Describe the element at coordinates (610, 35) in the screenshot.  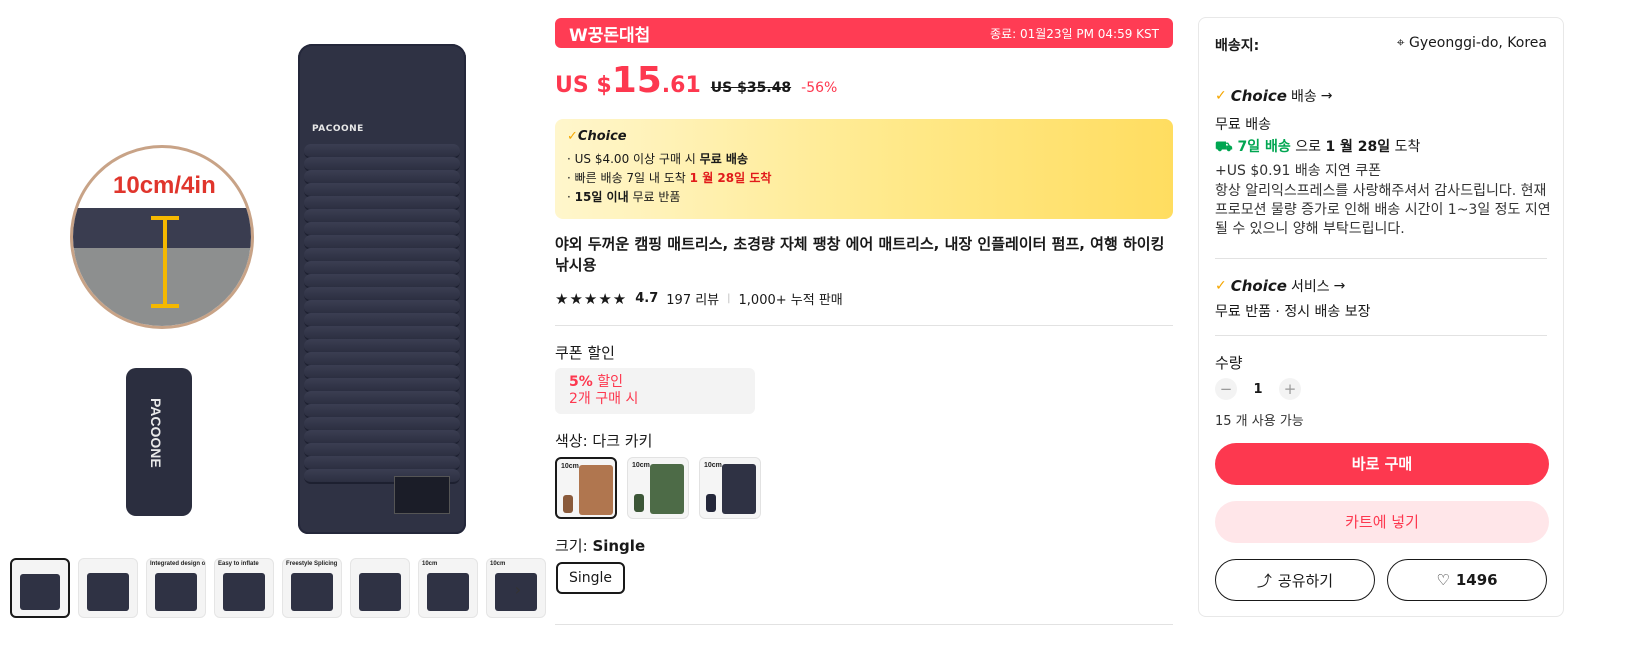
I see `promo-title: W꿍돈대첩` at that location.